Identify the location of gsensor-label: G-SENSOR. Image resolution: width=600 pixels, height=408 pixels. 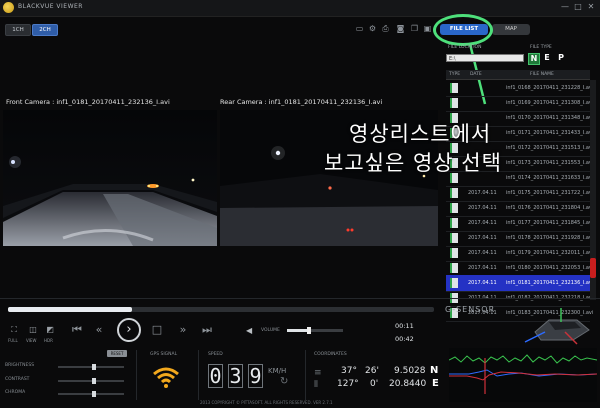
(470, 309).